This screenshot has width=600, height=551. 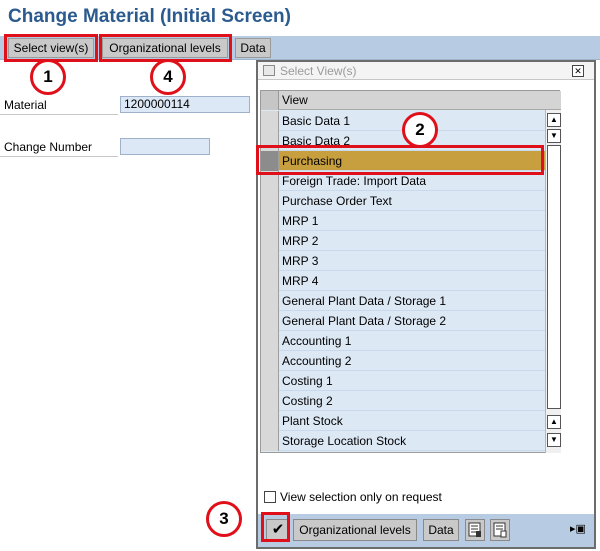 I want to click on material-label: Material, so click(x=25, y=105).